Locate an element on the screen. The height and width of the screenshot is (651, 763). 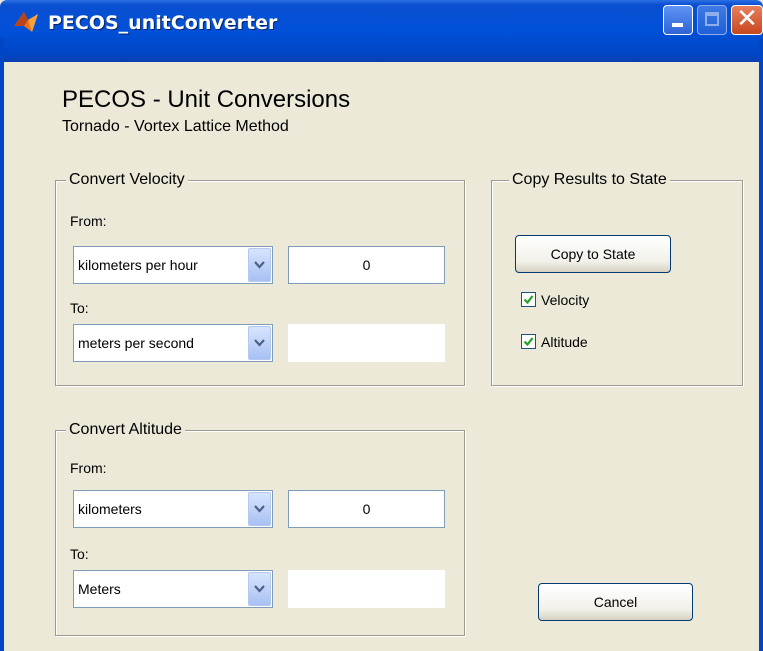
window-title: PECOS_unitConverter is located at coordinates (163, 23).